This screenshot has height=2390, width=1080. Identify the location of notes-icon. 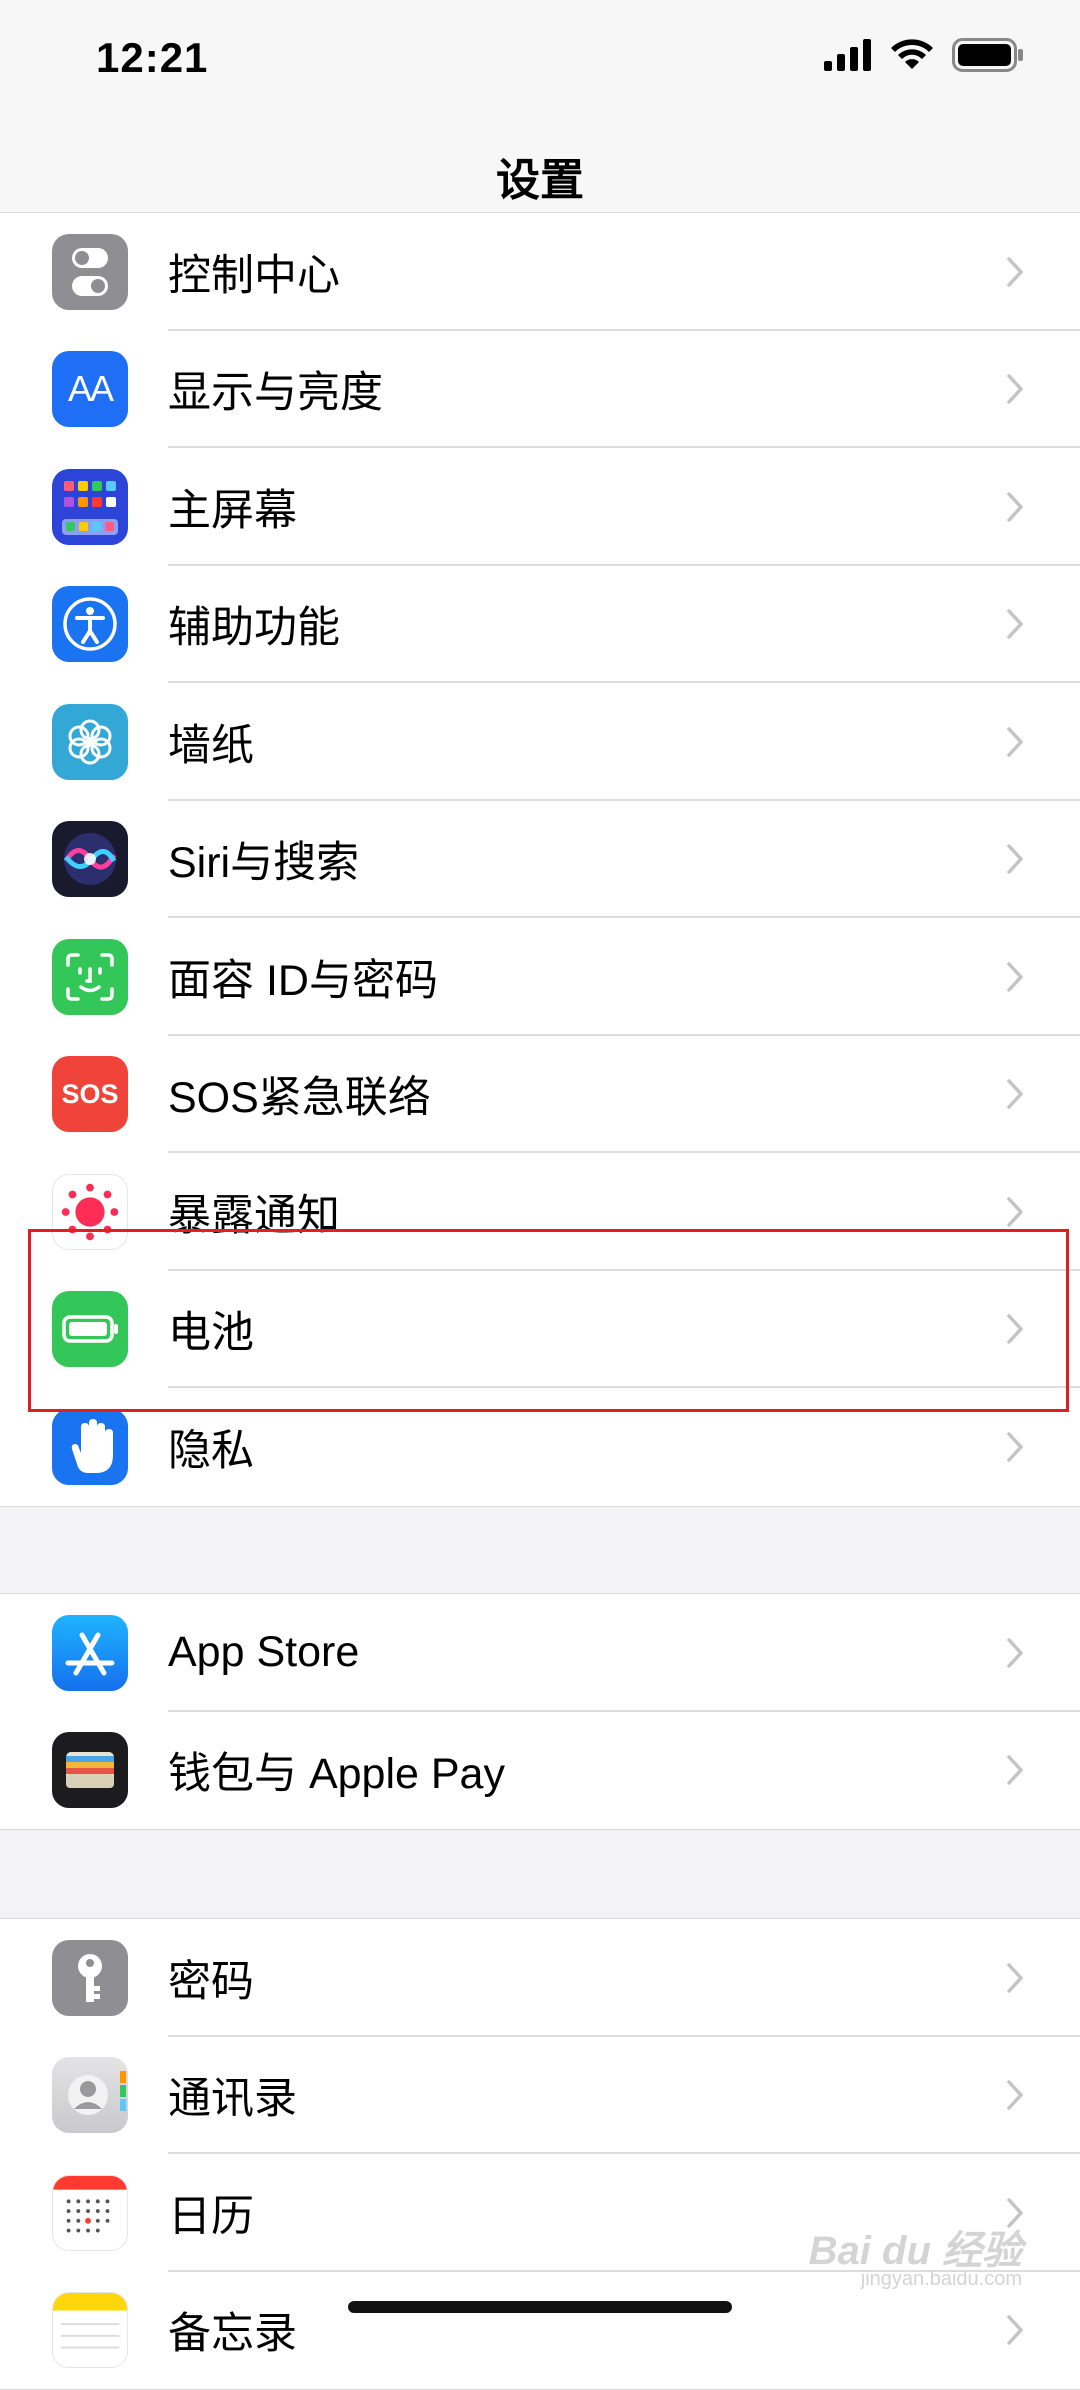
(90, 2330).